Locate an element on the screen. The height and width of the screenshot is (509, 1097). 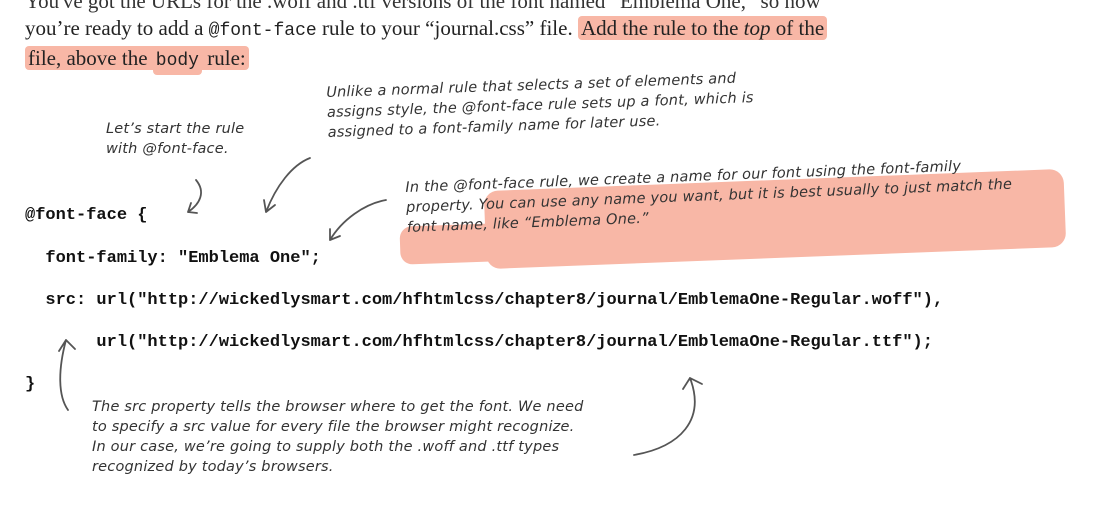
arrow-to-ttf is located at coordinates (668, 416).